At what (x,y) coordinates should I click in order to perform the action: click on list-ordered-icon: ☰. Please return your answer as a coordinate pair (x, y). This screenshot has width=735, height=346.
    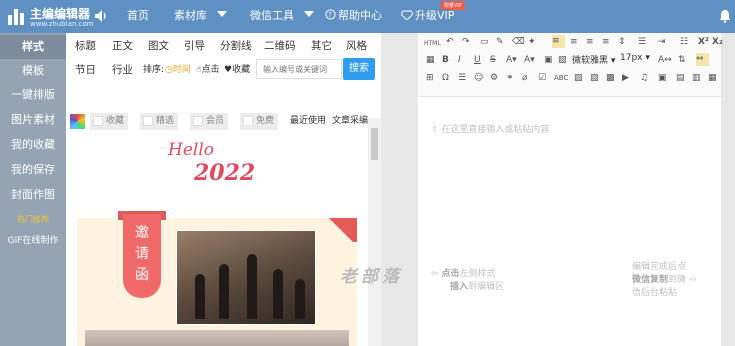
    Looking at the image, I should click on (462, 78).